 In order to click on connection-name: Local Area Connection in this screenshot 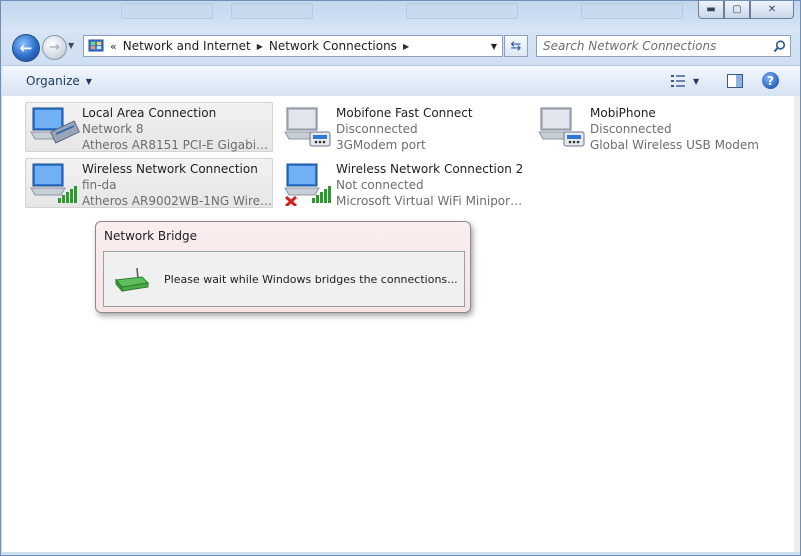, I will do `click(149, 113)`.